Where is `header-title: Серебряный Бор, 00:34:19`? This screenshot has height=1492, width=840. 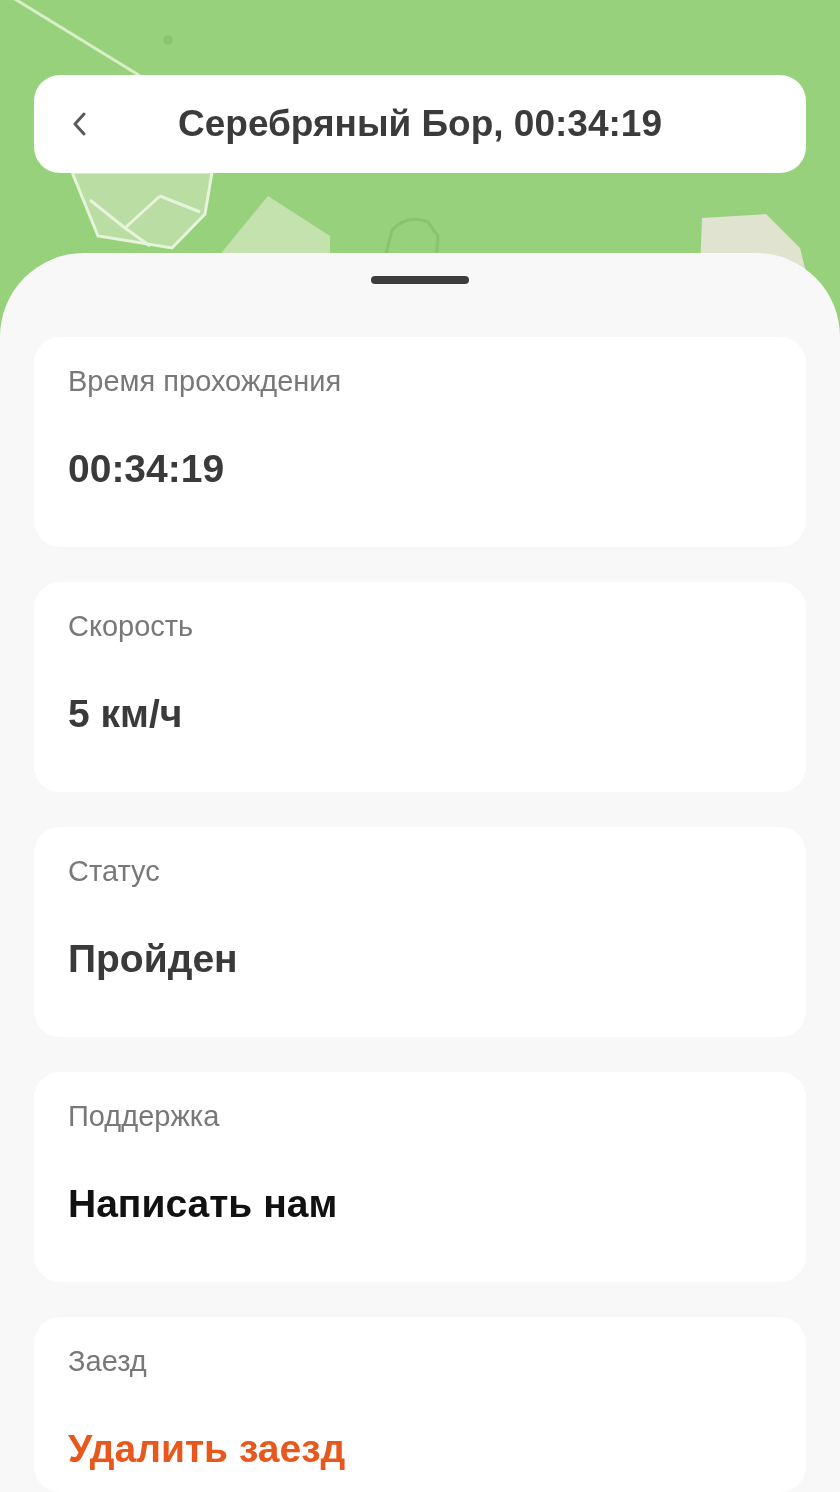
header-title: Серебряный Бор, 00:34:19 is located at coordinates (420, 124).